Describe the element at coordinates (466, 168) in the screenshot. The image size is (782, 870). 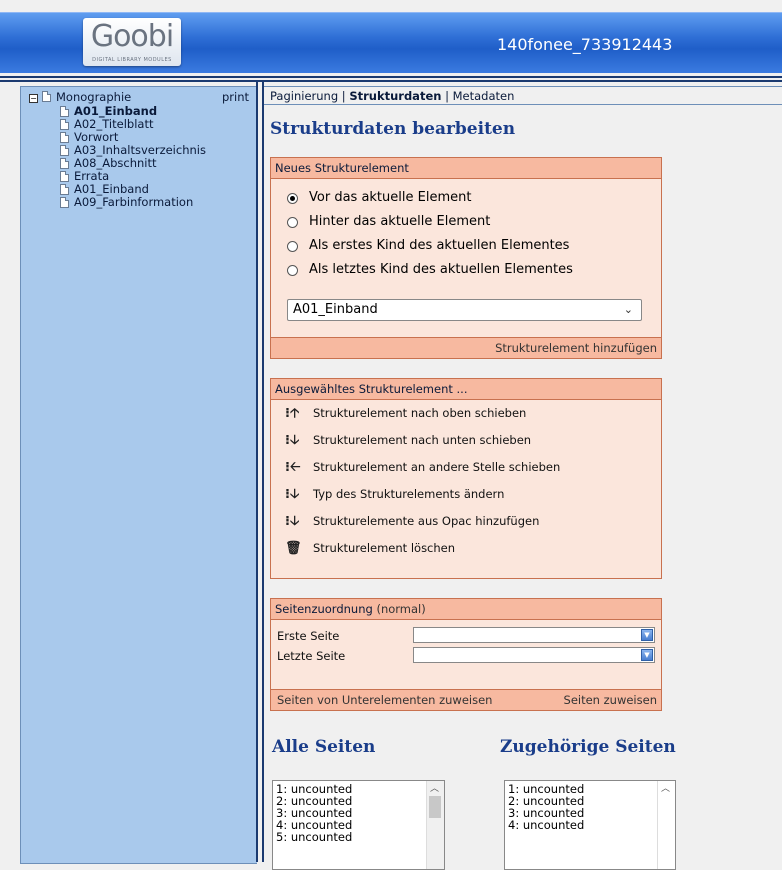
I see `new-element-header: Neues Strukturelement` at that location.